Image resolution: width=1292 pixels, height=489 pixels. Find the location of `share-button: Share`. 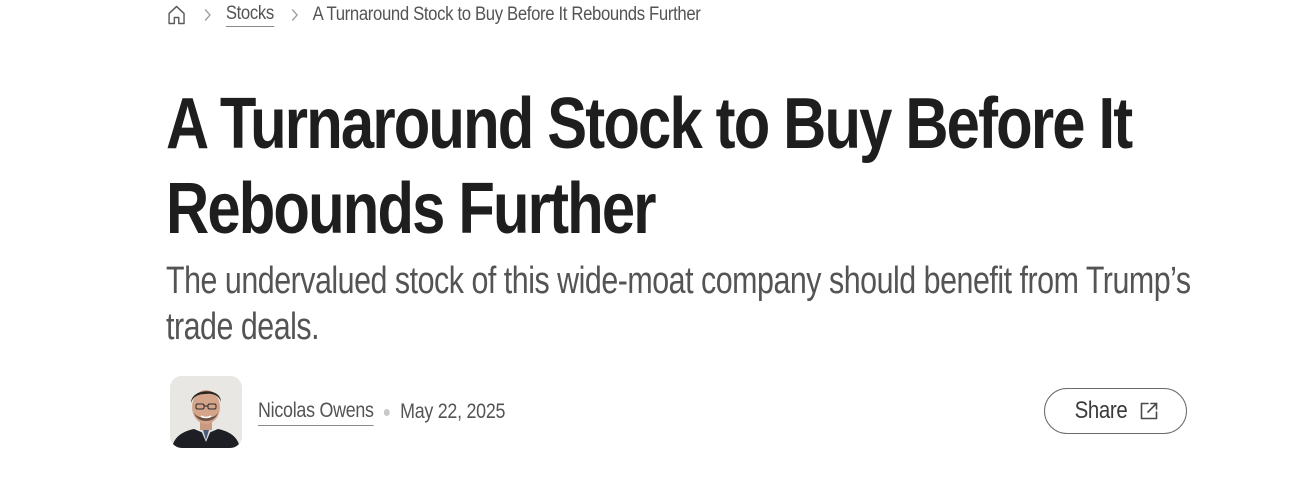

share-button: Share is located at coordinates (1115, 411).